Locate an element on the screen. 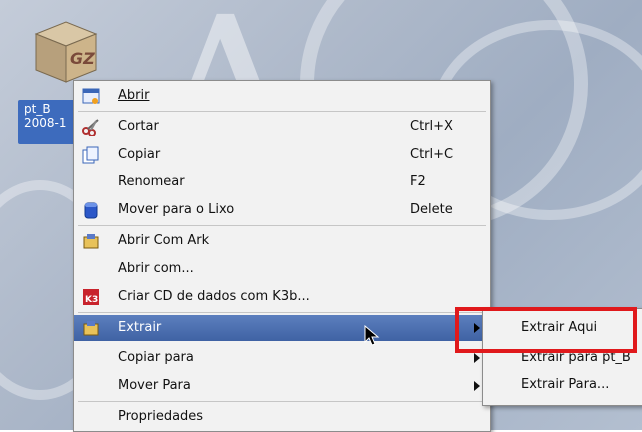 The image size is (642, 432). menu-item-label: Copiar is located at coordinates (139, 154).